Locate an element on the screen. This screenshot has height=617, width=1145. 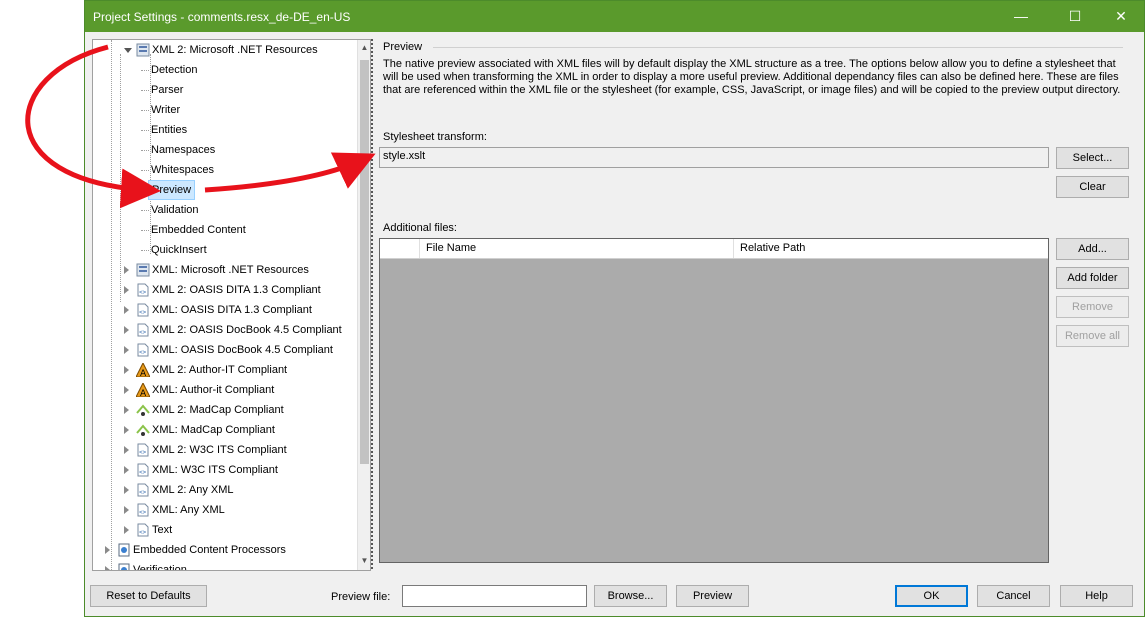
svg-text: A is located at coordinates (143, 393).